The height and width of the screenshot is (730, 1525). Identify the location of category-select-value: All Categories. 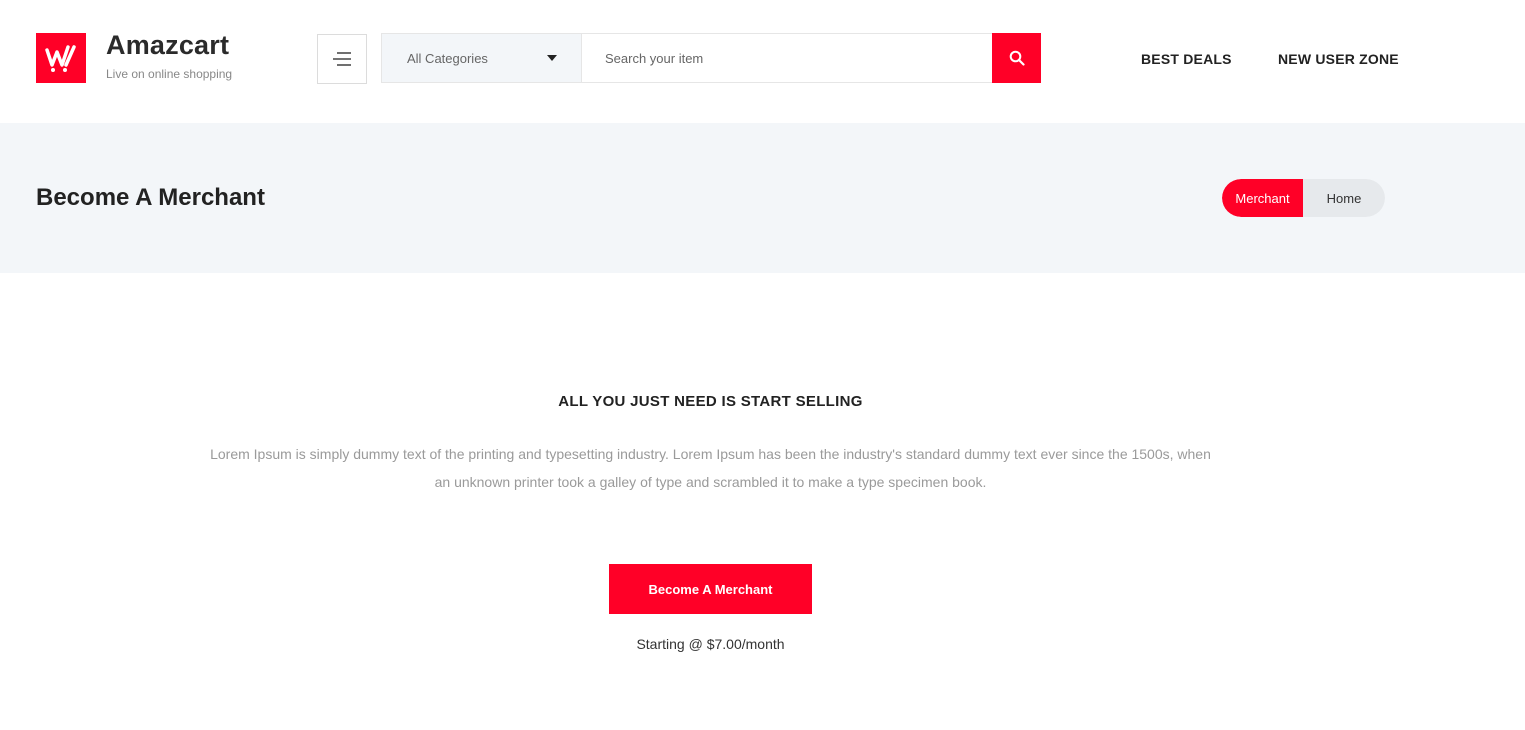
(447, 58).